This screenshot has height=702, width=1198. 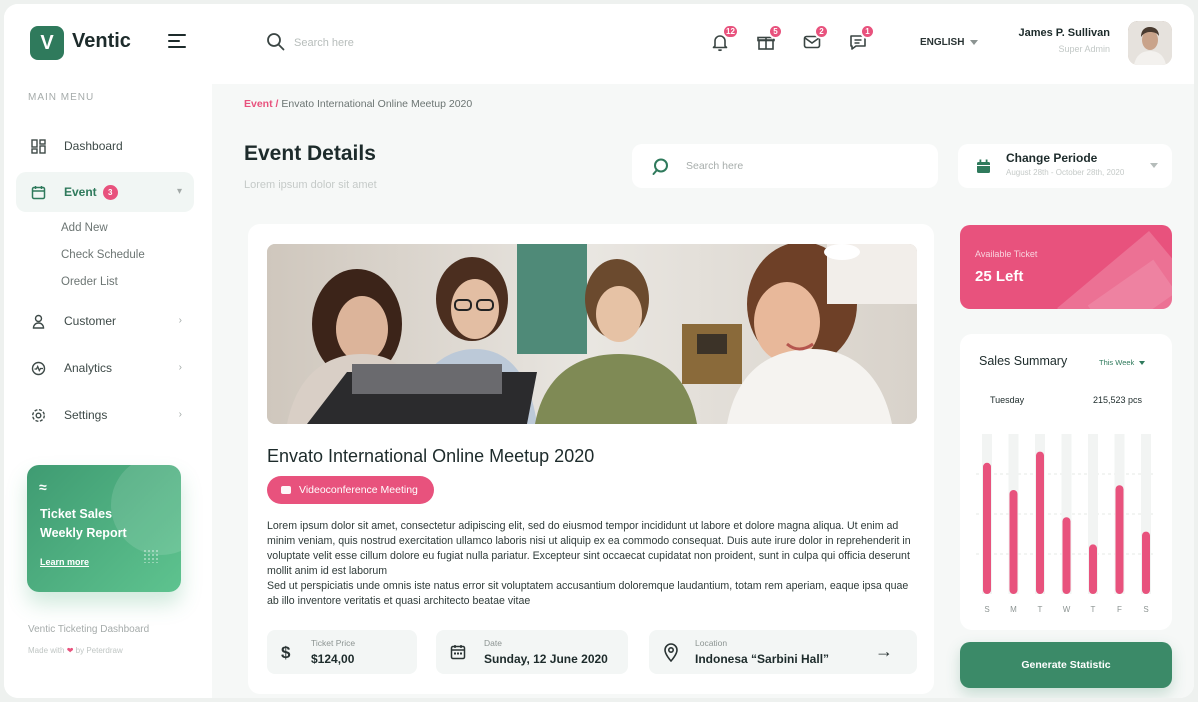 I want to click on available-ticket-label: Available Ticket, so click(x=1006, y=254).